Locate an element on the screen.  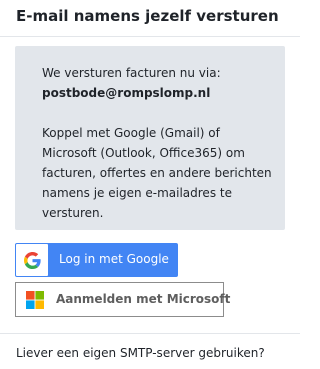
header: E-mail namens jezelf versturen is located at coordinates (150, 18).